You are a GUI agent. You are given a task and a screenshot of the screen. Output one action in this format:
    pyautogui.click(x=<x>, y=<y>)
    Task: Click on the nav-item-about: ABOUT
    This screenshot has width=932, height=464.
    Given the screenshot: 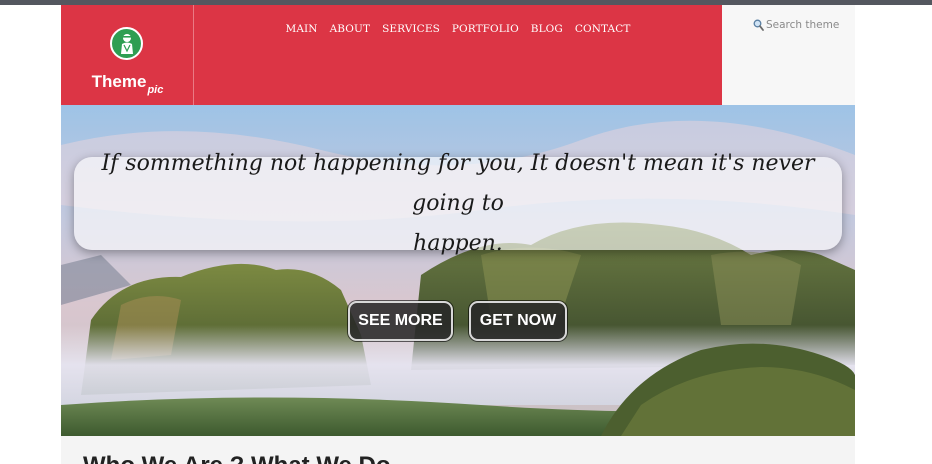 What is the action you would take?
    pyautogui.click(x=350, y=29)
    